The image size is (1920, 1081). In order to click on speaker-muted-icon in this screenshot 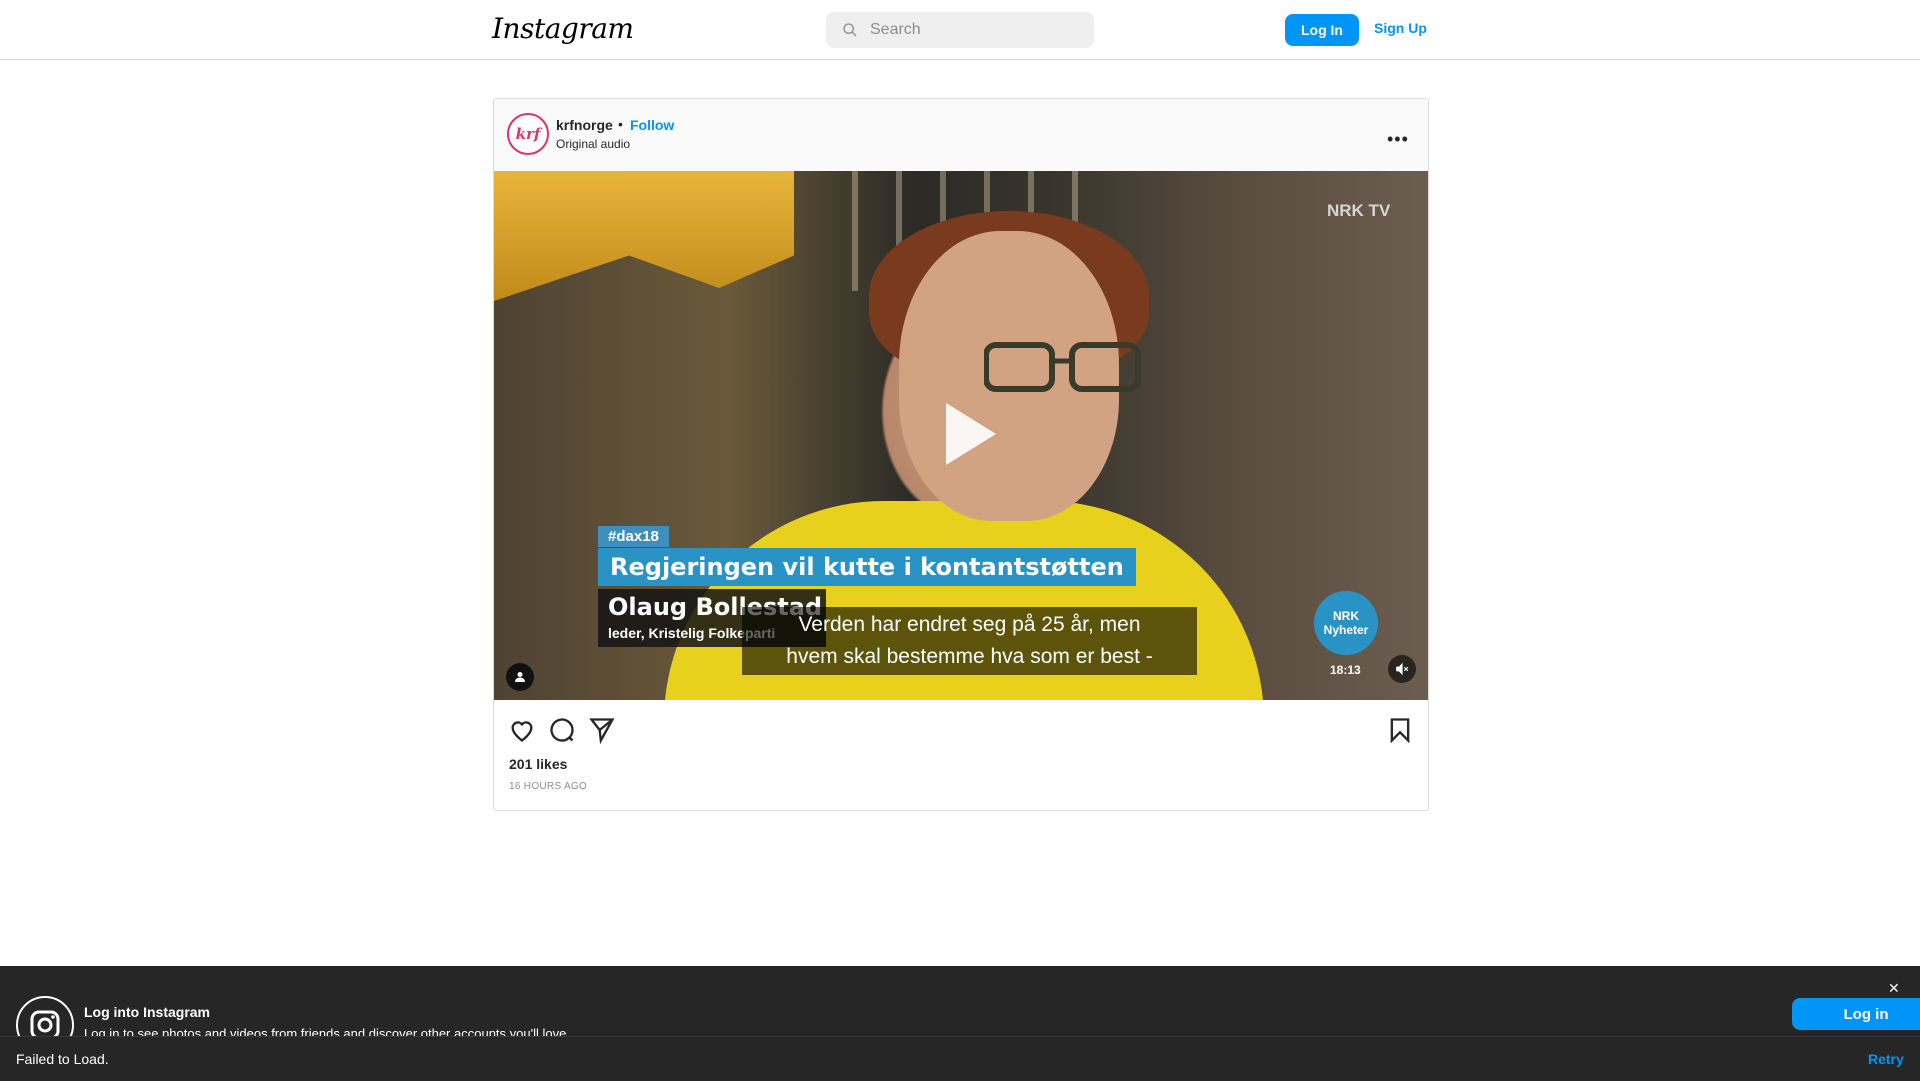, I will do `click(1402, 669)`.